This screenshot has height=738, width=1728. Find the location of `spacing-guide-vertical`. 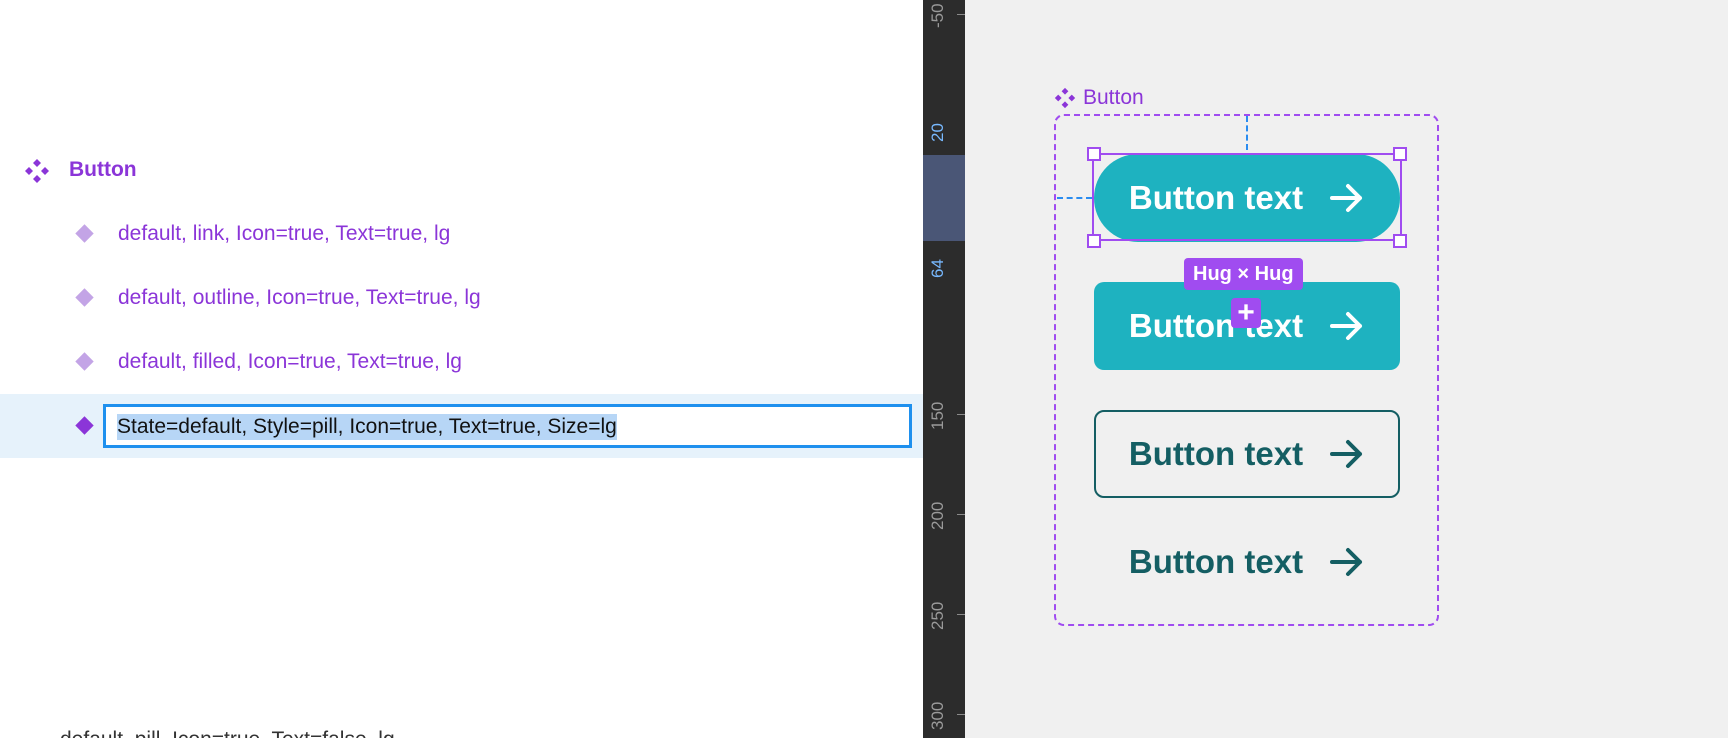

spacing-guide-vertical is located at coordinates (1247, 133).